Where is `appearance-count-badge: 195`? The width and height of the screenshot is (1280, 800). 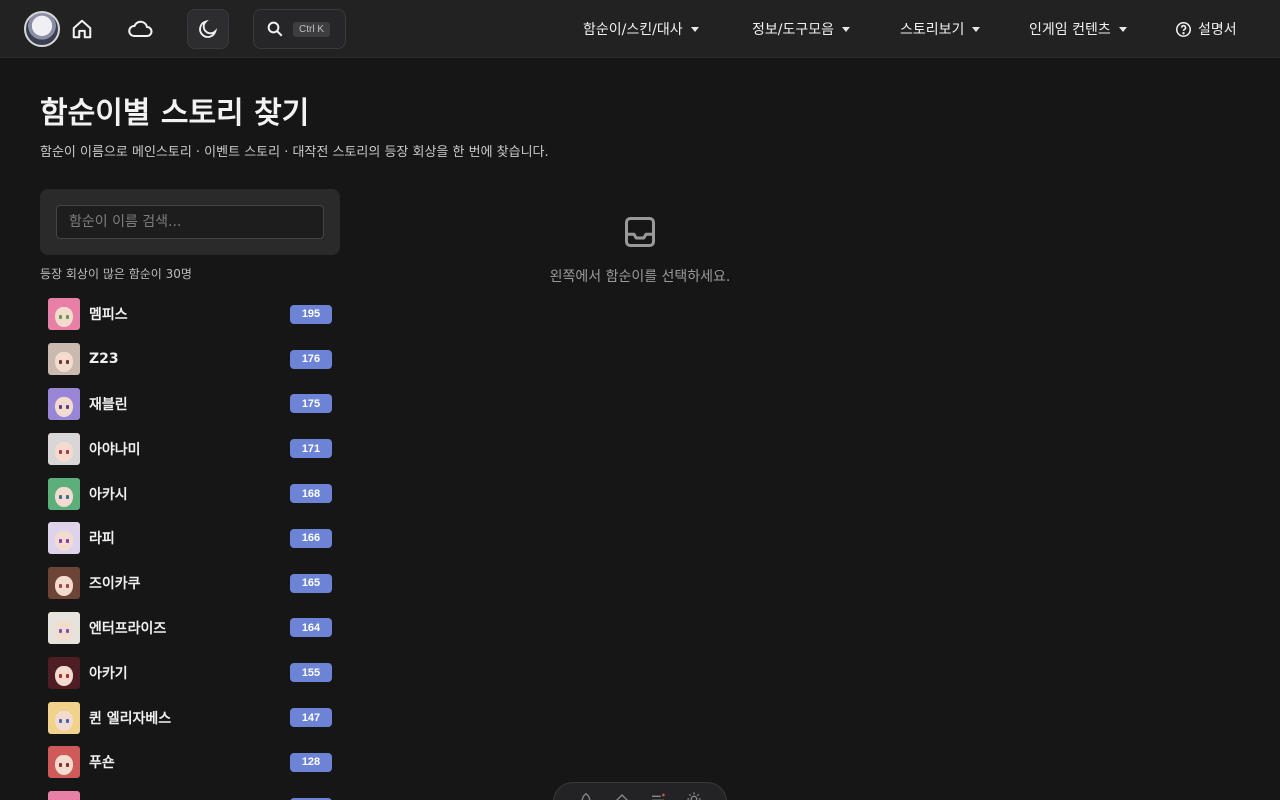 appearance-count-badge: 195 is located at coordinates (311, 314).